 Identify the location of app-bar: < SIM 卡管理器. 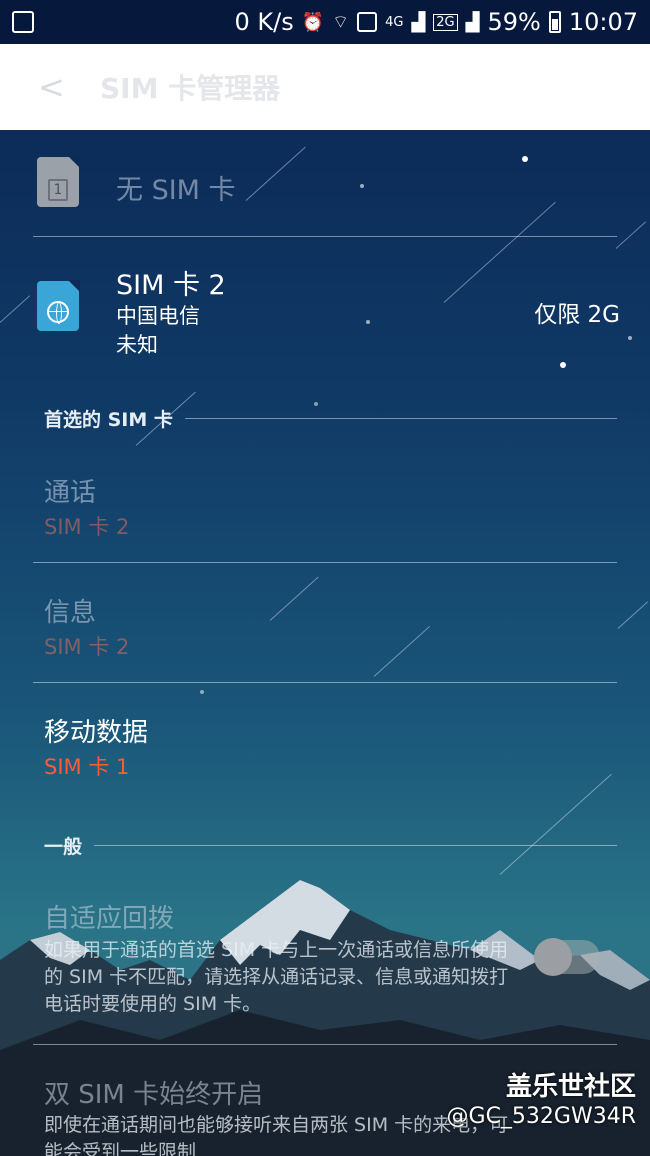
(325, 87).